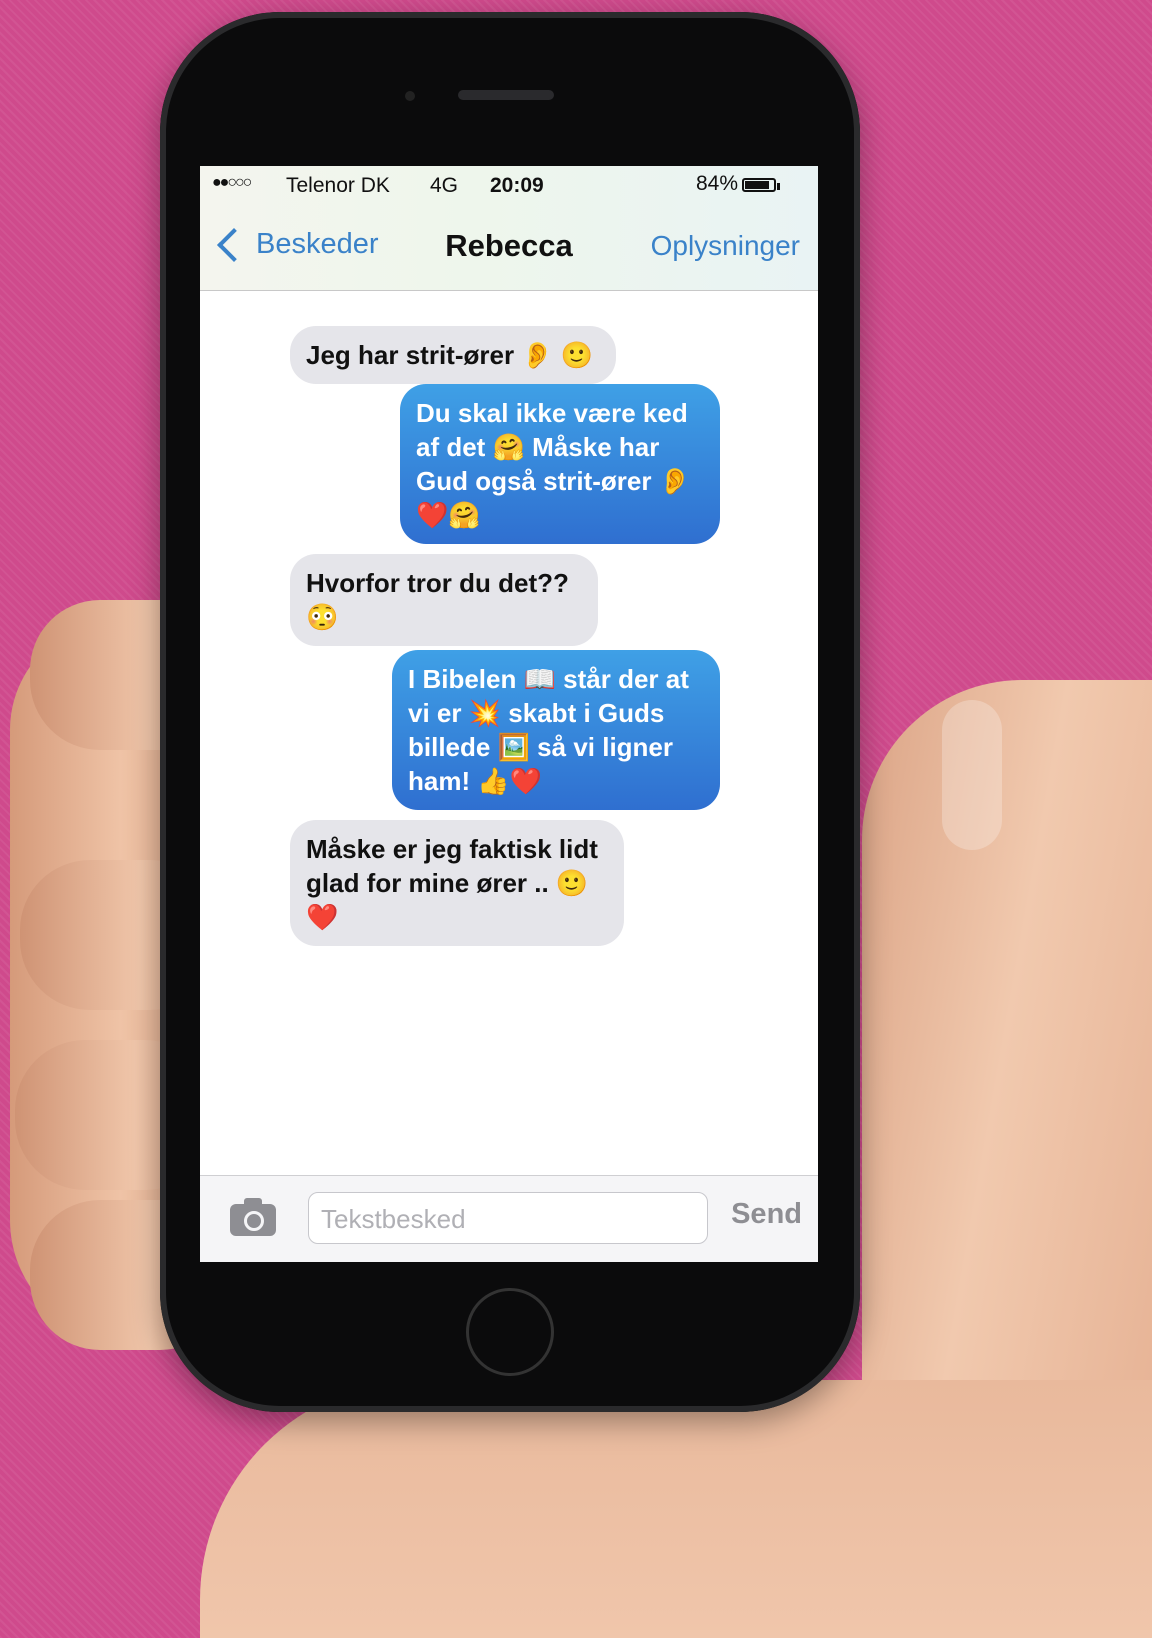 This screenshot has width=1152, height=1638. Describe the element at coordinates (444, 600) in the screenshot. I see `message-bubble-incoming: Hvorfor tror du det?? 😳` at that location.